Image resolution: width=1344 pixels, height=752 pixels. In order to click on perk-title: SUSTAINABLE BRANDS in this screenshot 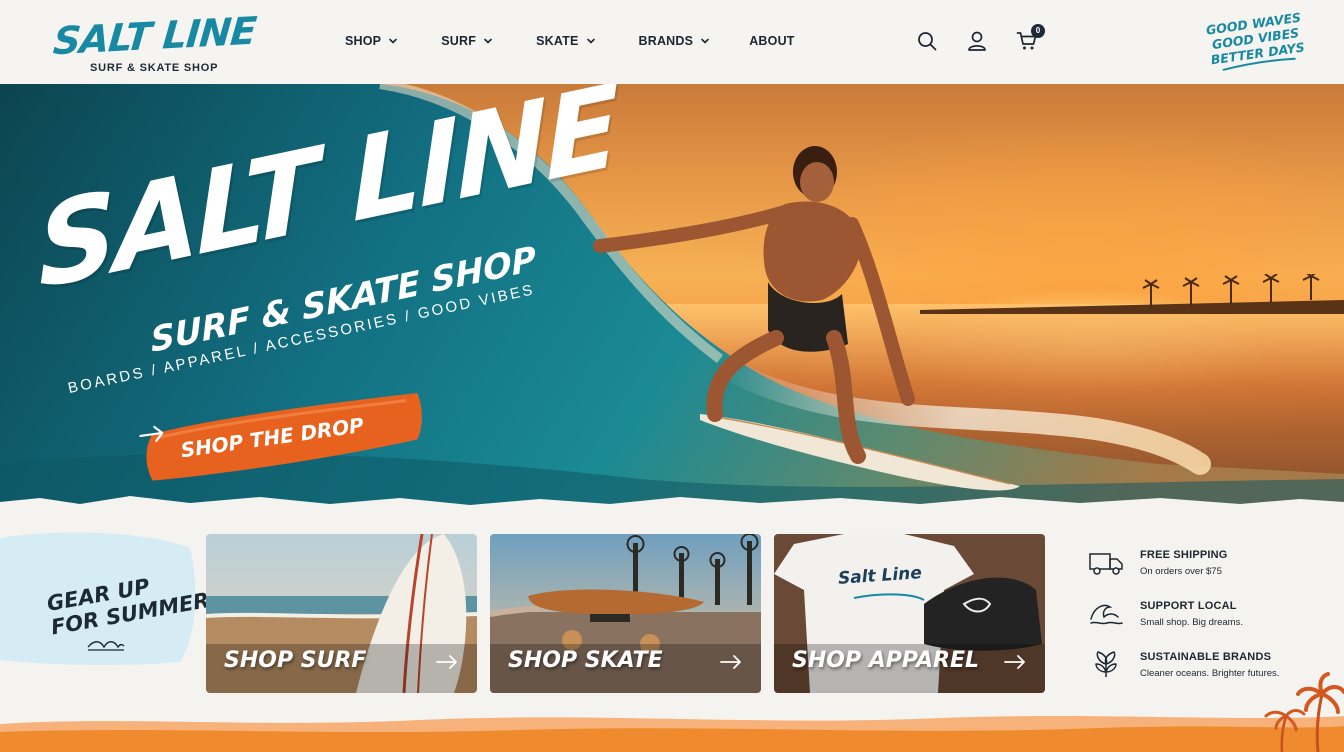, I will do `click(1206, 657)`.